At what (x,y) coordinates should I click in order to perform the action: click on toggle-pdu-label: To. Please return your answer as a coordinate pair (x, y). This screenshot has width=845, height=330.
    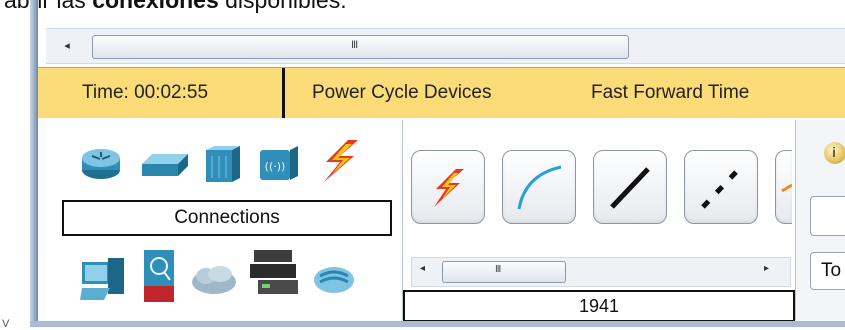
    Looking at the image, I should click on (831, 270).